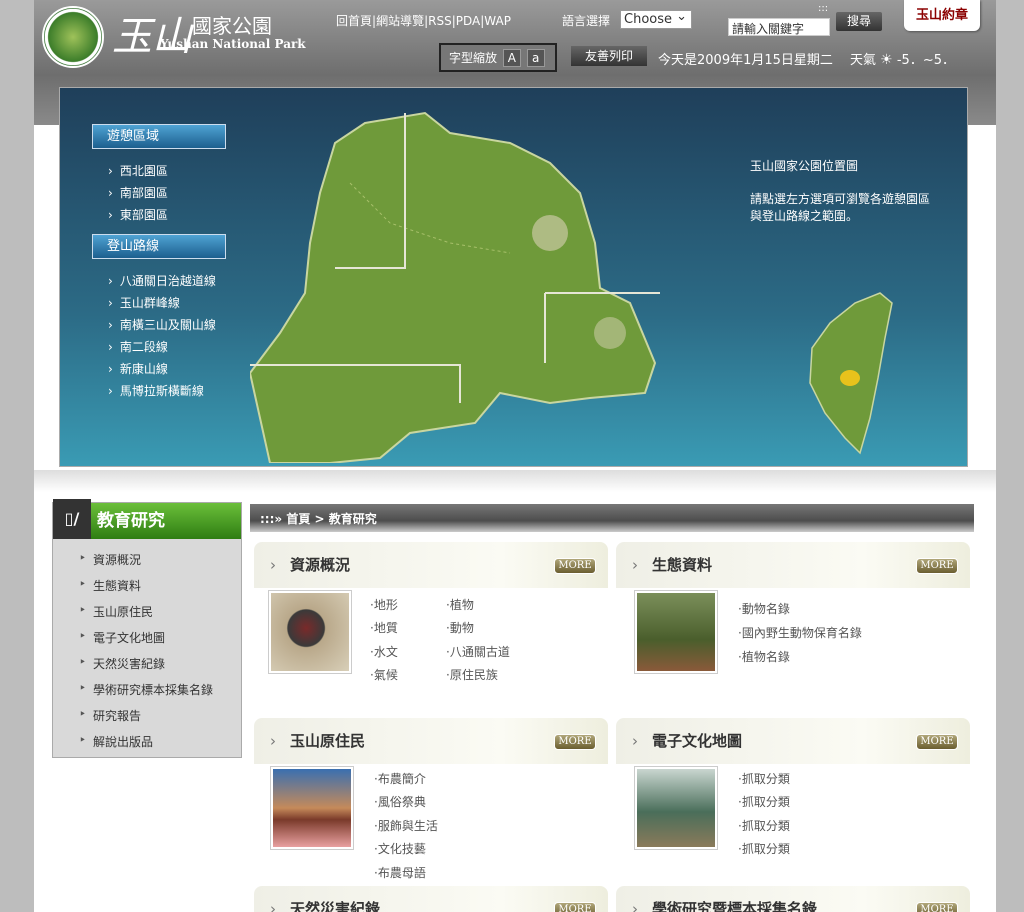 Image resolution: width=1024 pixels, height=912 pixels. I want to click on breadcrumb-home: 首頁, so click(298, 519).